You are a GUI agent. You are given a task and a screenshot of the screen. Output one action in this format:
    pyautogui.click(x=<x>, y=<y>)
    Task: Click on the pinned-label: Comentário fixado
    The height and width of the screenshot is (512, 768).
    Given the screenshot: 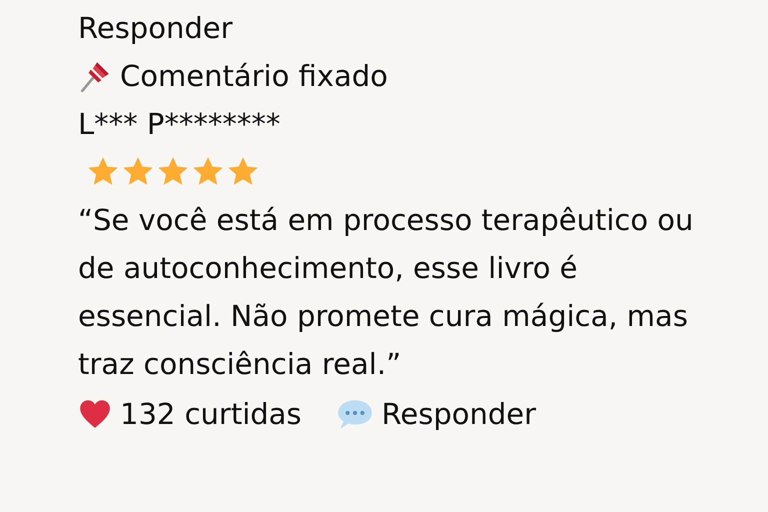 What is the action you would take?
    pyautogui.click(x=254, y=76)
    